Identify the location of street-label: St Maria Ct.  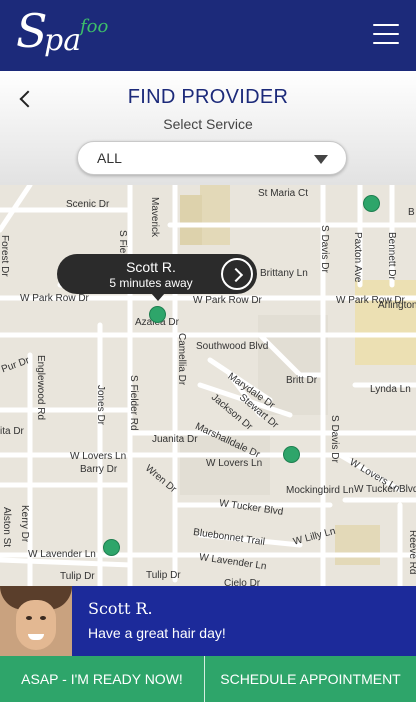
(283, 193).